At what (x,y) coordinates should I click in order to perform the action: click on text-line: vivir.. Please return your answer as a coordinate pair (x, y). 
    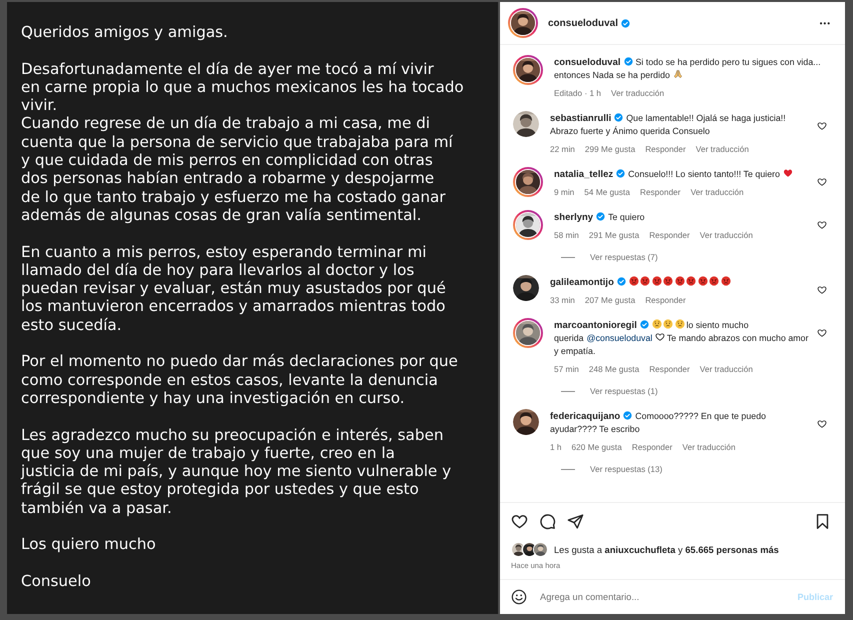
    Looking at the image, I should click on (39, 105).